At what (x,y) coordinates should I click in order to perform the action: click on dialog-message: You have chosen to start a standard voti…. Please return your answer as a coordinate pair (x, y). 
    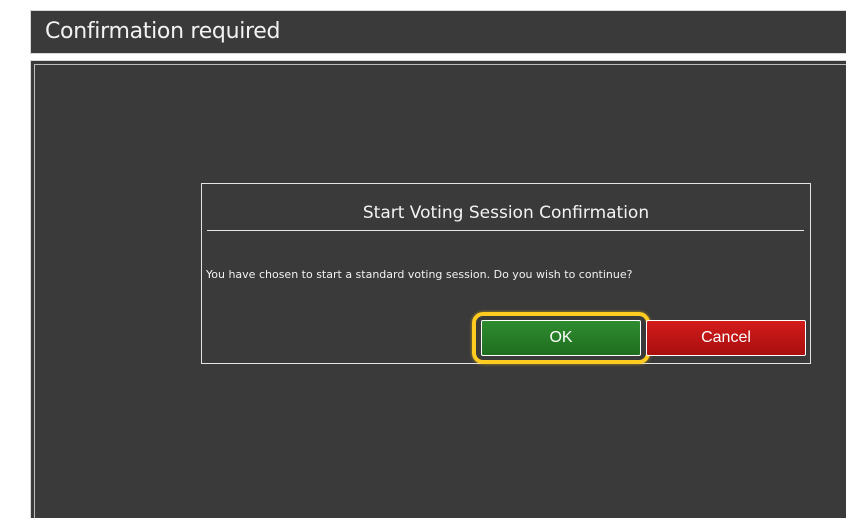
    Looking at the image, I should click on (419, 274).